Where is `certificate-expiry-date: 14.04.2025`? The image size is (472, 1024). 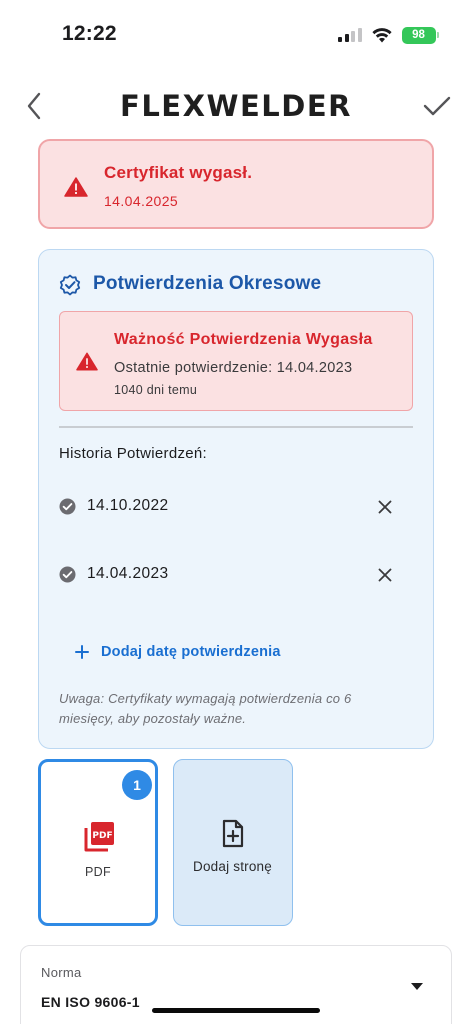
certificate-expiry-date: 14.04.2025 is located at coordinates (141, 201).